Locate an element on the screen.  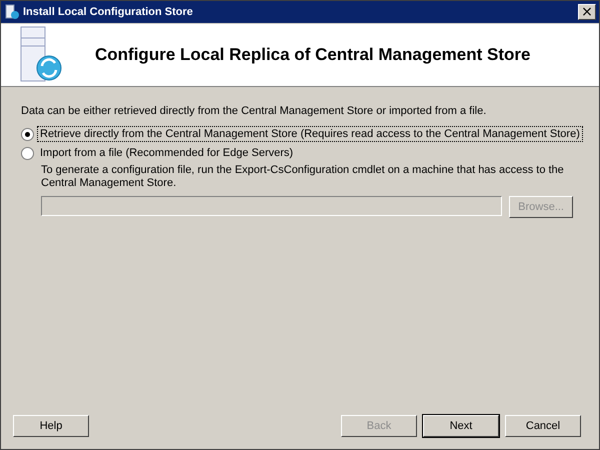
window-title: Install Local Configuration Store is located at coordinates (108, 12).